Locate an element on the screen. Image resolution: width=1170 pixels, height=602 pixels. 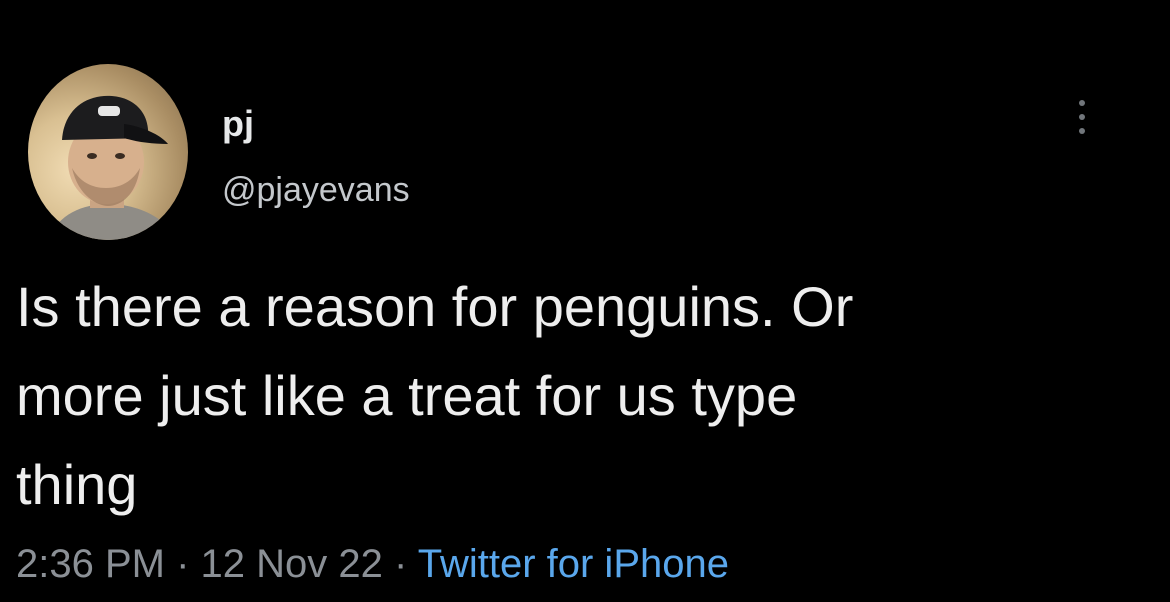
avatar is located at coordinates (108, 152).